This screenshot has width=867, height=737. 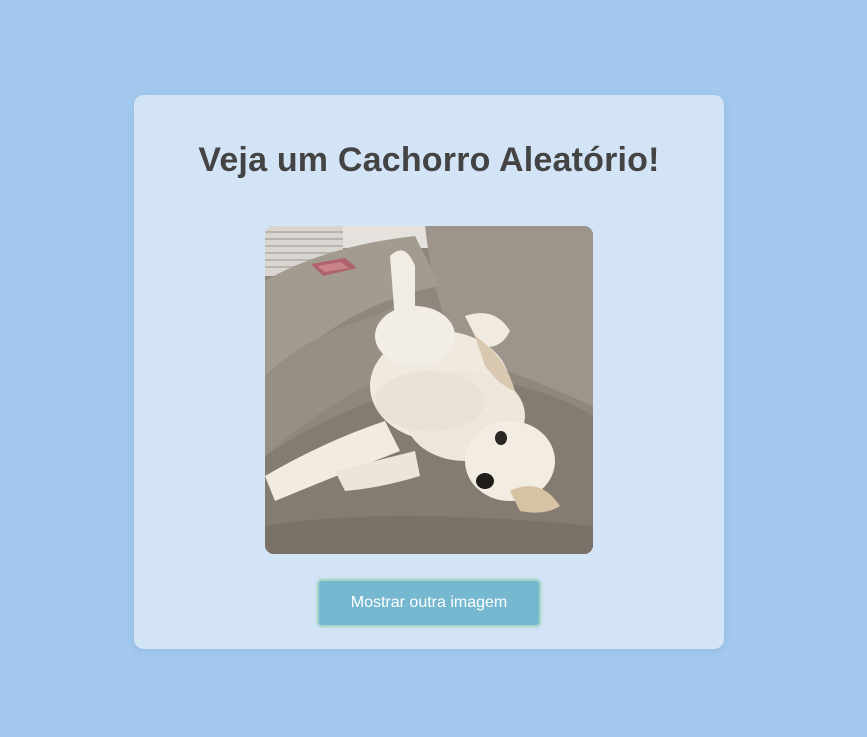 What do you see at coordinates (429, 603) in the screenshot?
I see `show-another-image-button: Mostrar outra imagem` at bounding box center [429, 603].